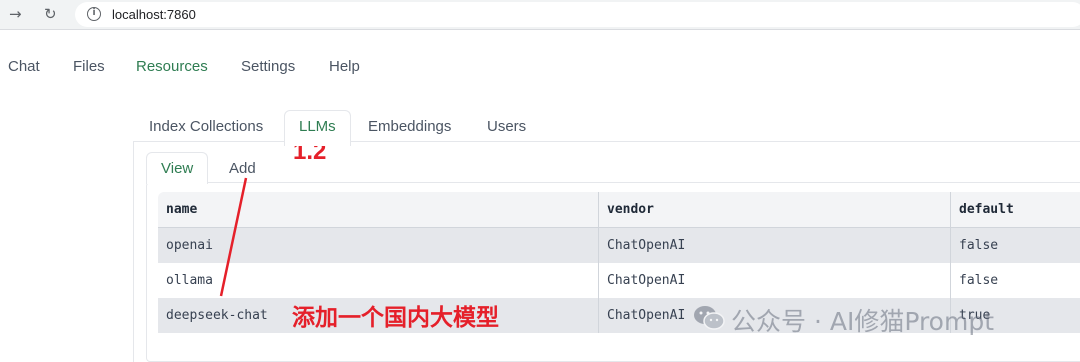  Describe the element at coordinates (395, 318) in the screenshot. I see `annotation-note: 添加一个国内大模型` at that location.